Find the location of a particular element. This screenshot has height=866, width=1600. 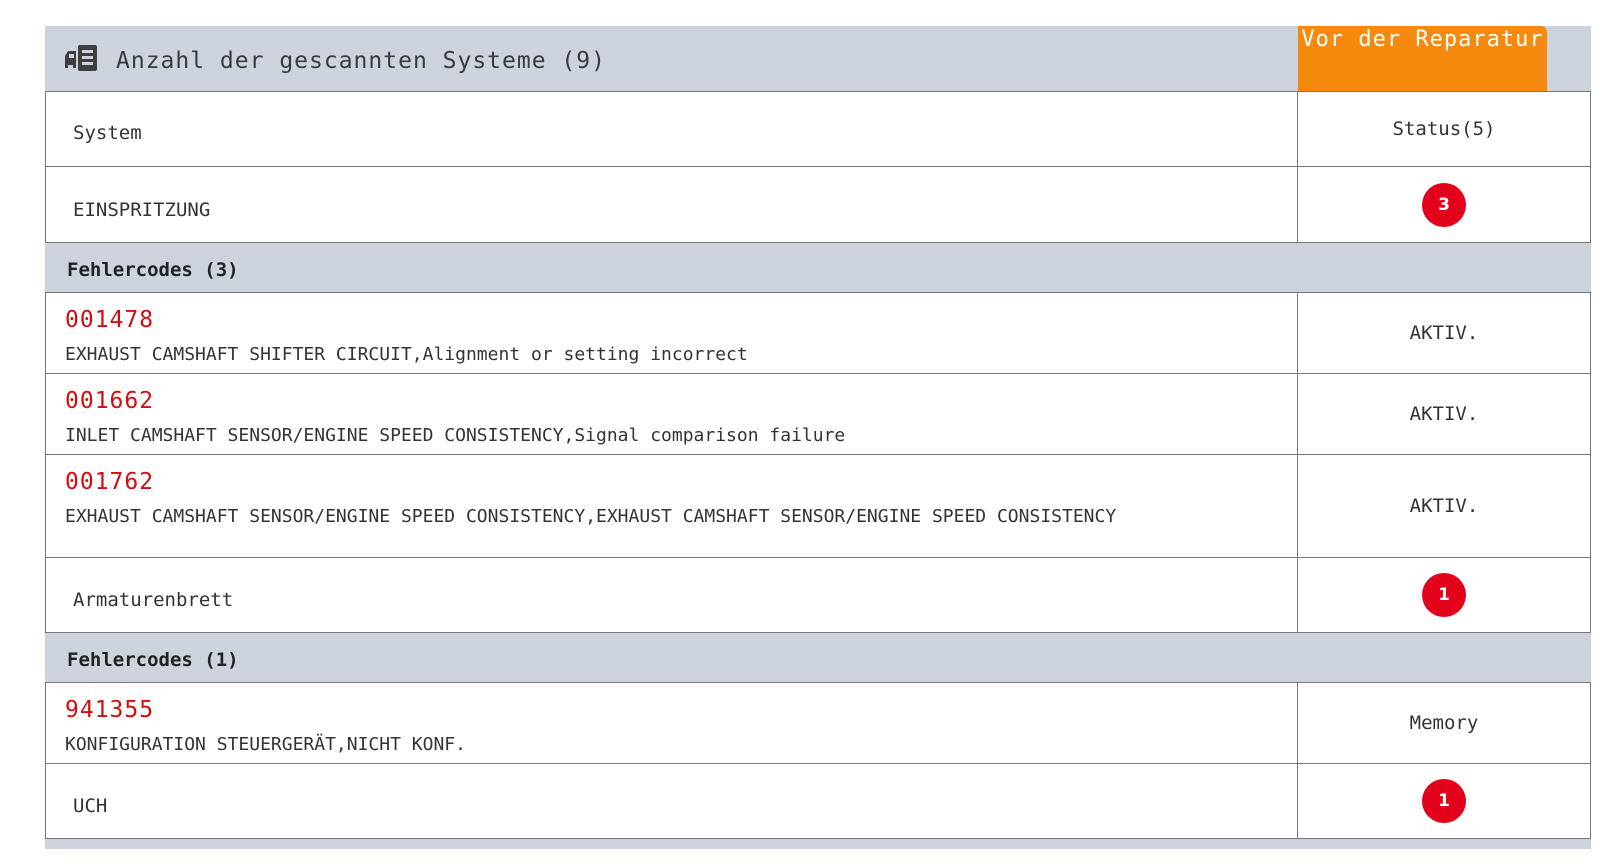

fault-count-badge: 3 is located at coordinates (1444, 204).